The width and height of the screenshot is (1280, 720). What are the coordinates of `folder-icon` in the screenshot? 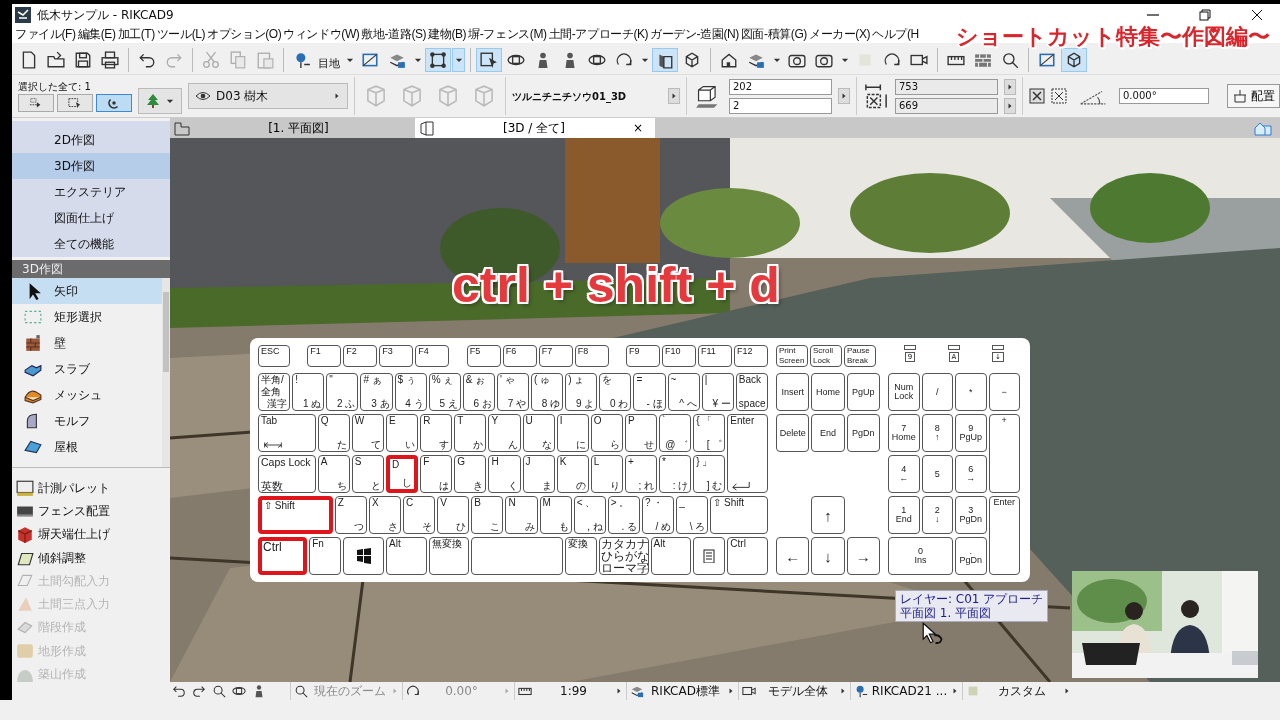 It's located at (56, 60).